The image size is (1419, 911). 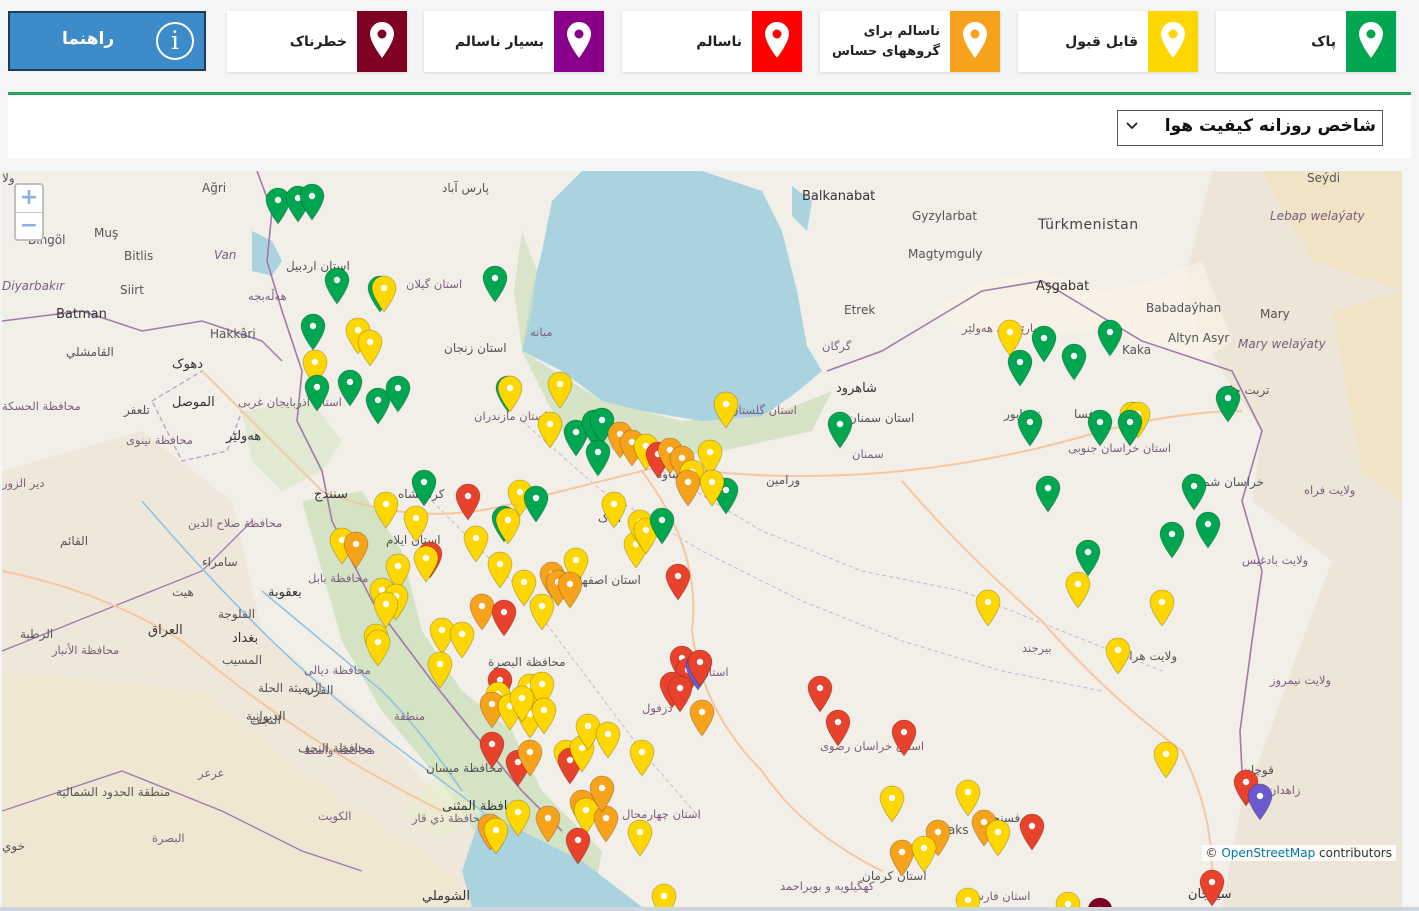 What do you see at coordinates (1250, 128) in the screenshot?
I see `index-select: شاخص روزانه کیفیت هوا` at bounding box center [1250, 128].